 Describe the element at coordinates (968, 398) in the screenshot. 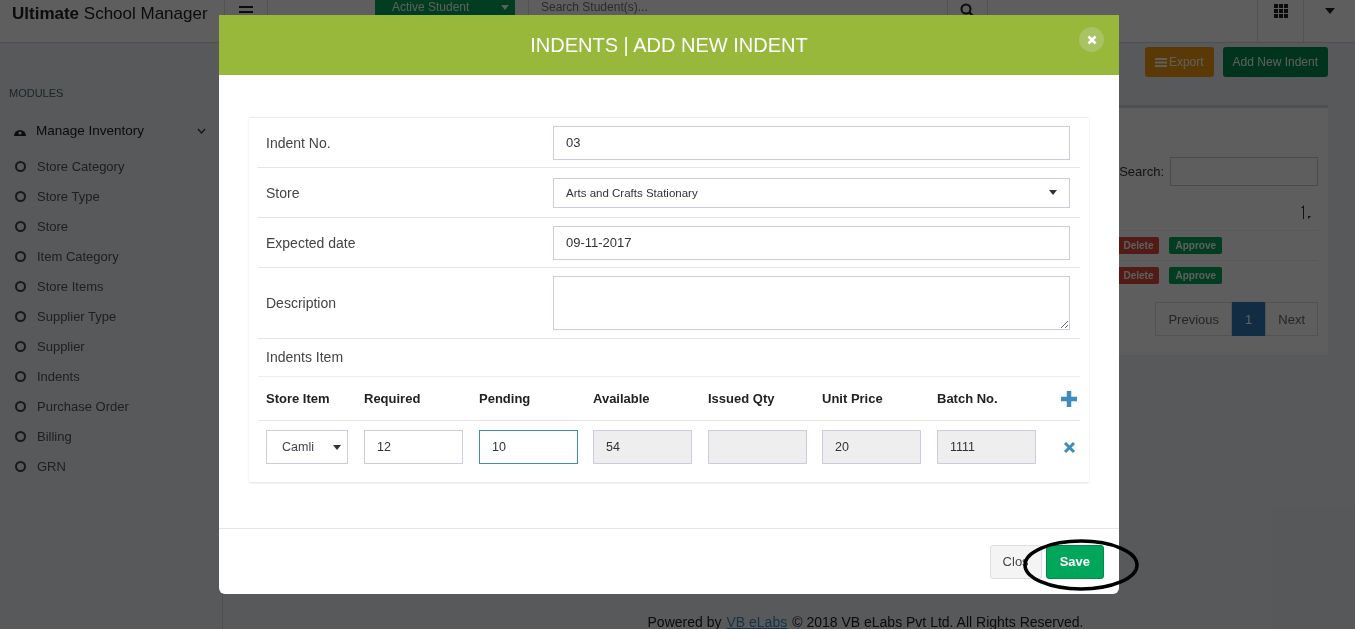

I see `column-header: Batch No.` at that location.